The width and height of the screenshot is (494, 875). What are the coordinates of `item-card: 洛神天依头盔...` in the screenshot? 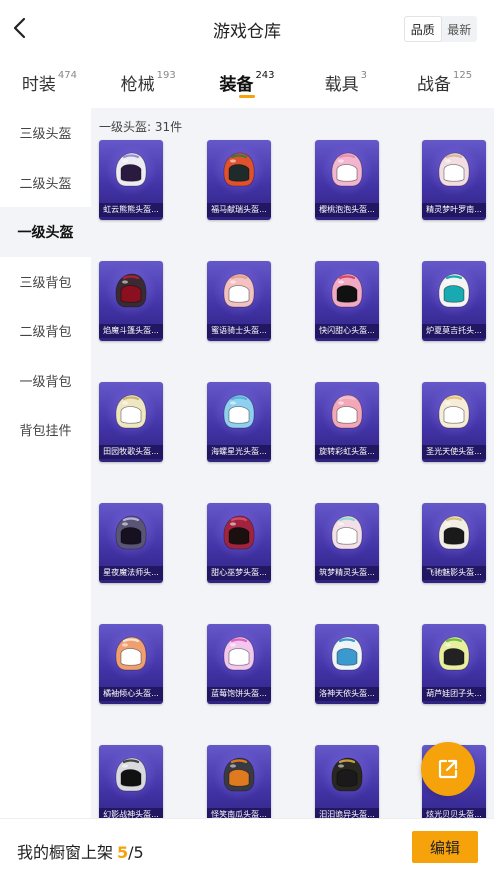 It's located at (347, 664).